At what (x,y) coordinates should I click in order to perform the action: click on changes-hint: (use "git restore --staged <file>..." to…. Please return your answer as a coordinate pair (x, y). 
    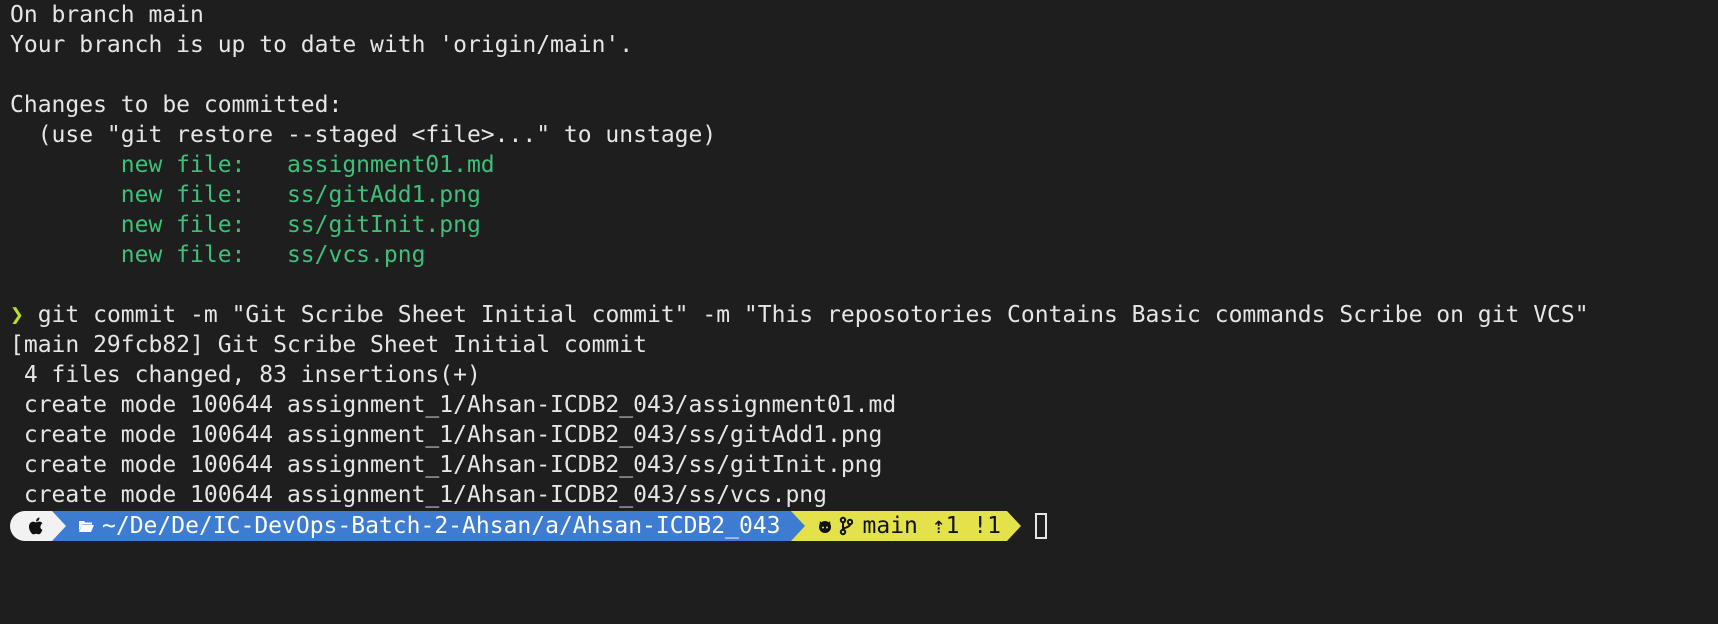
    Looking at the image, I should click on (363, 135).